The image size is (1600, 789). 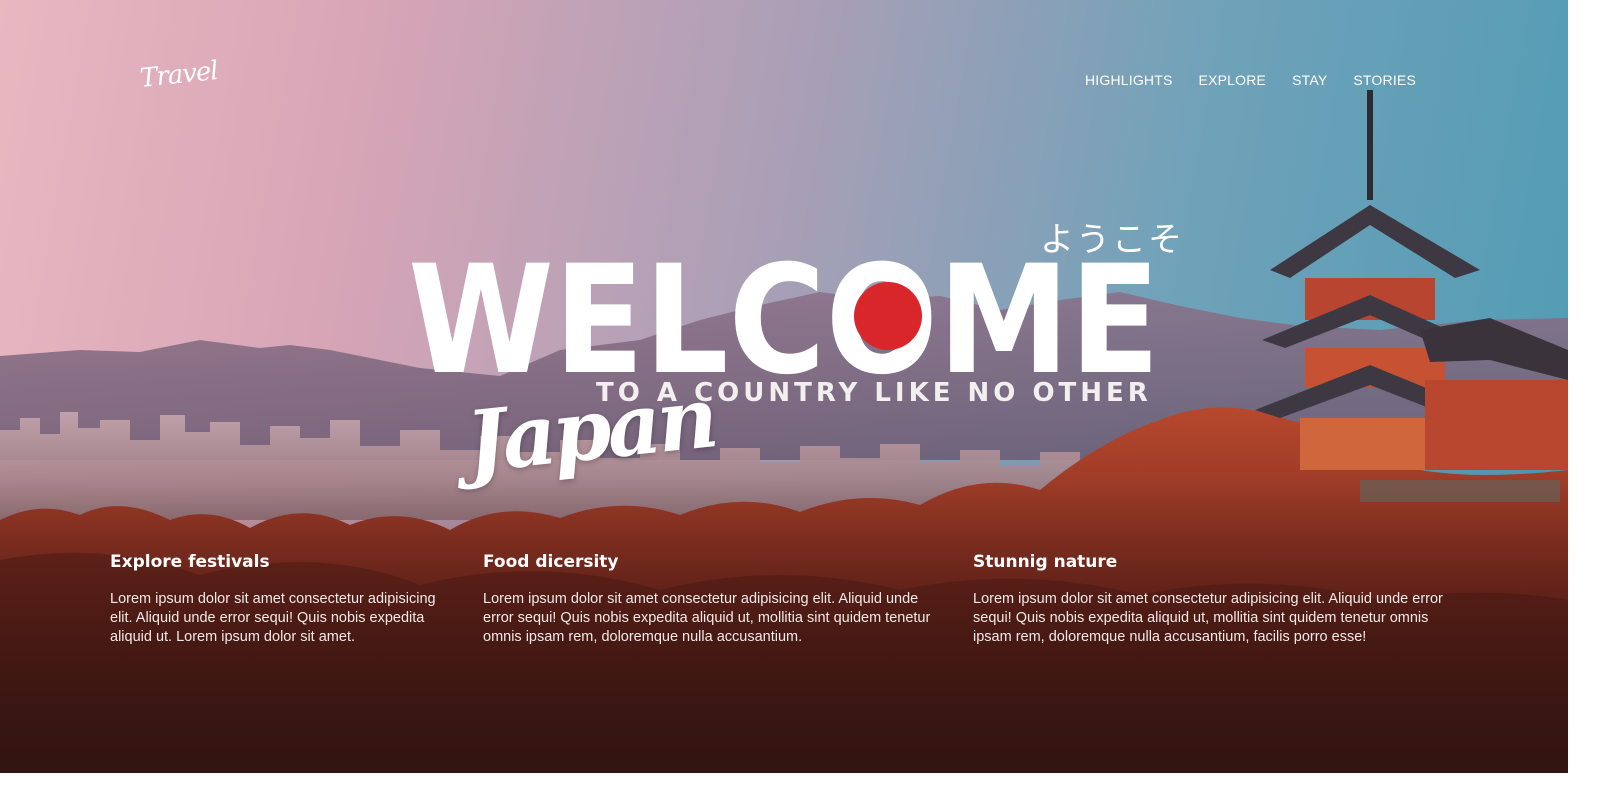 I want to click on red-sun-circle, so click(x=888, y=316).